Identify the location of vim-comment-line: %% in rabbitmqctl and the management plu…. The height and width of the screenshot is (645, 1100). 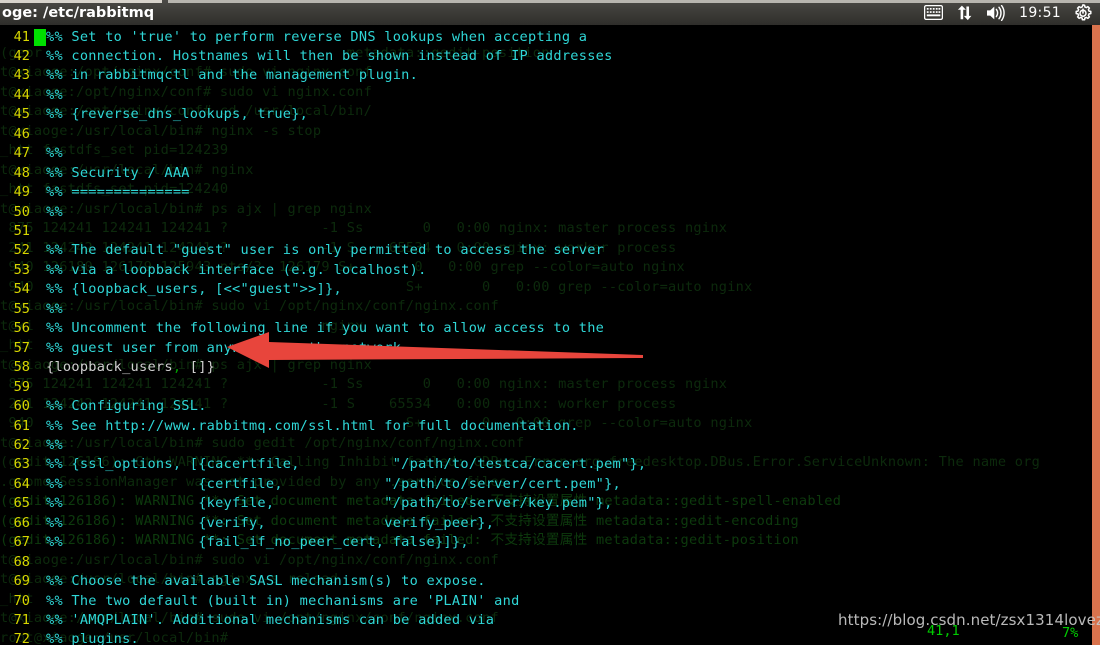
(232, 76).